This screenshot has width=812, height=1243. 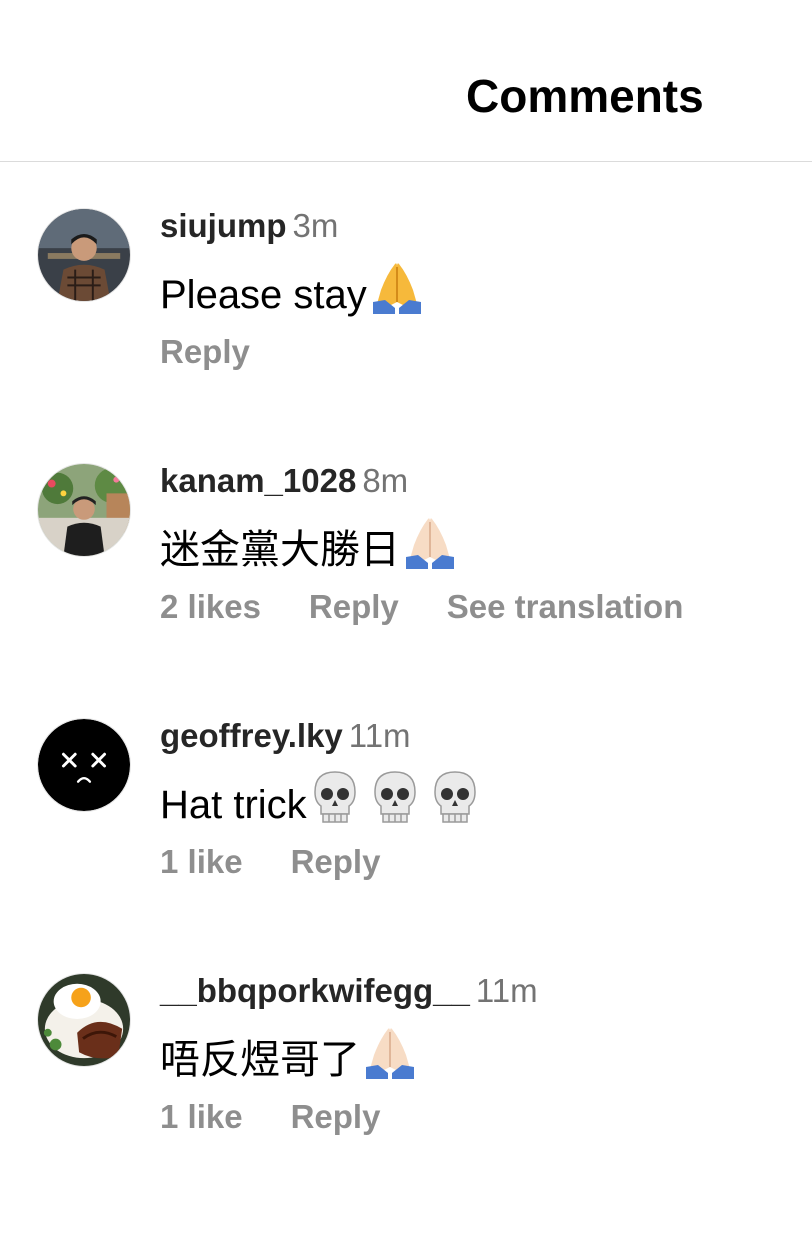 I want to click on comment-body: Please stay, so click(x=263, y=295).